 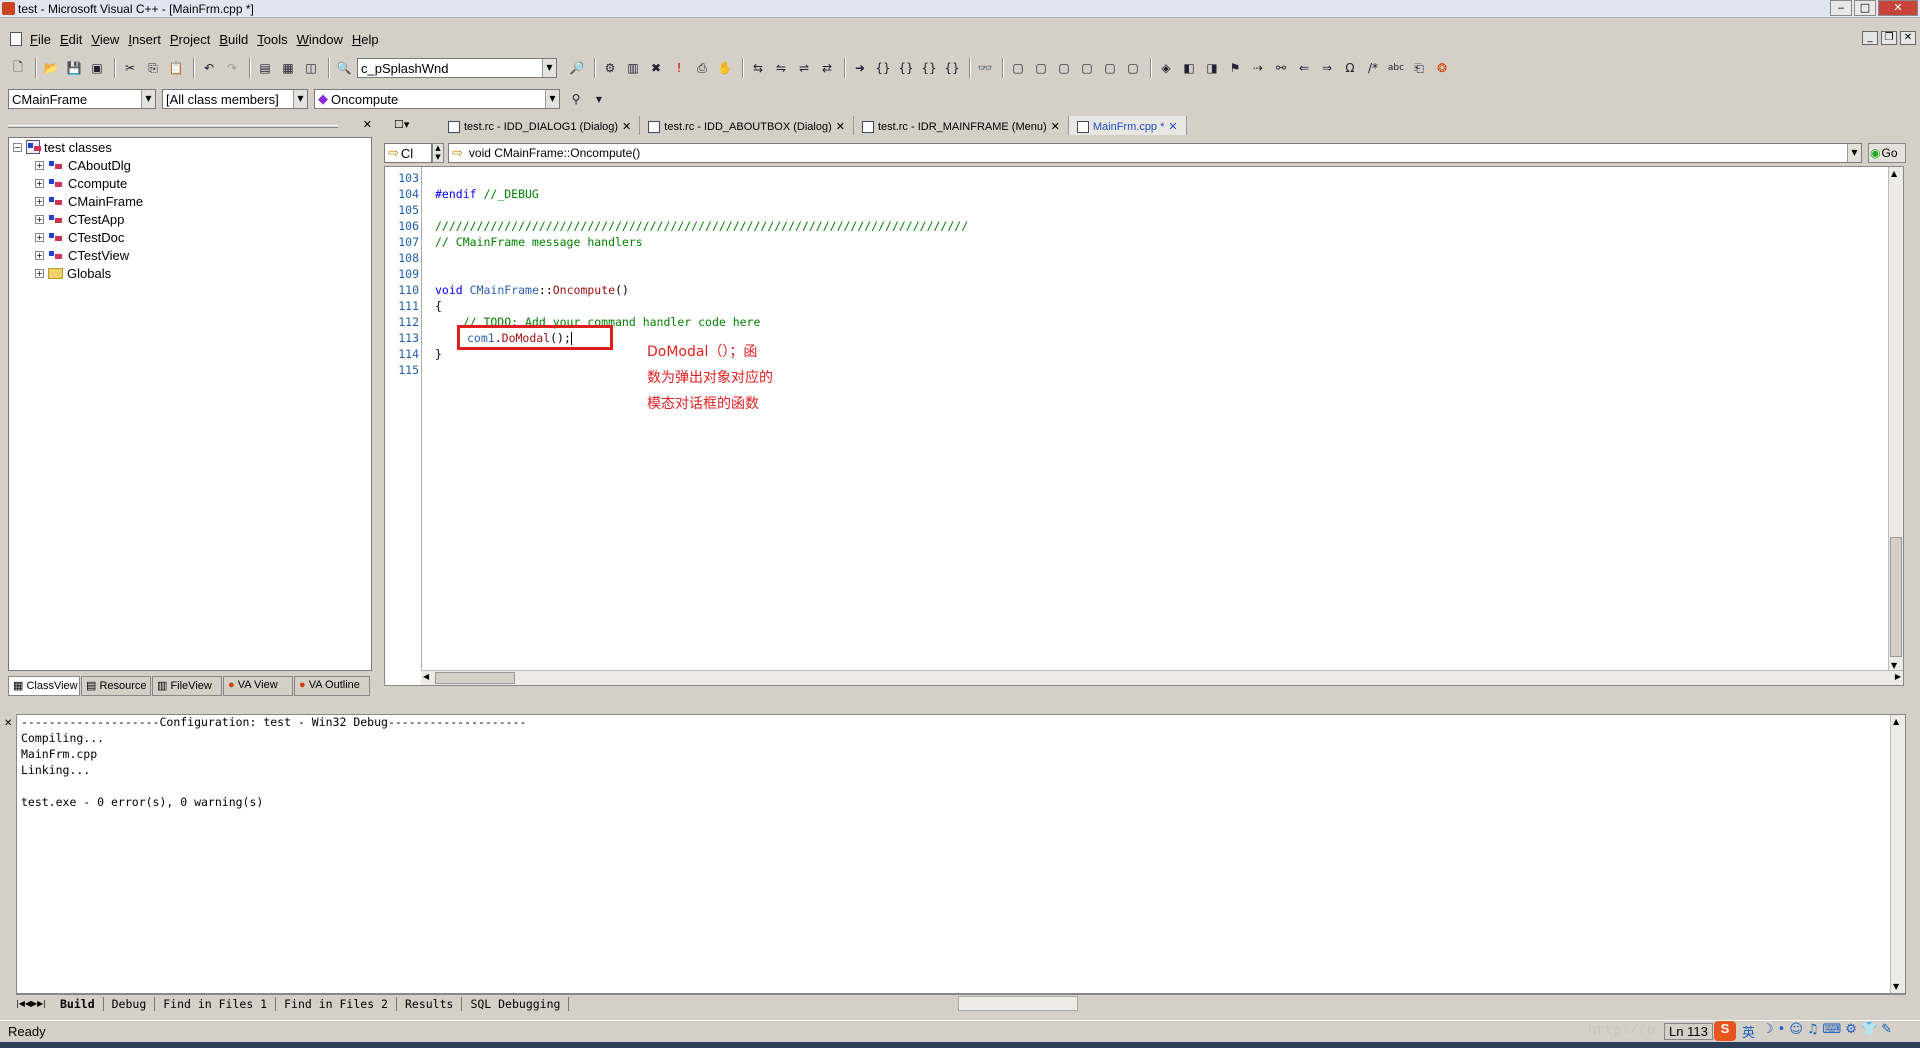 I want to click on output-horizontal-scrollbar, so click(x=1018, y=1003).